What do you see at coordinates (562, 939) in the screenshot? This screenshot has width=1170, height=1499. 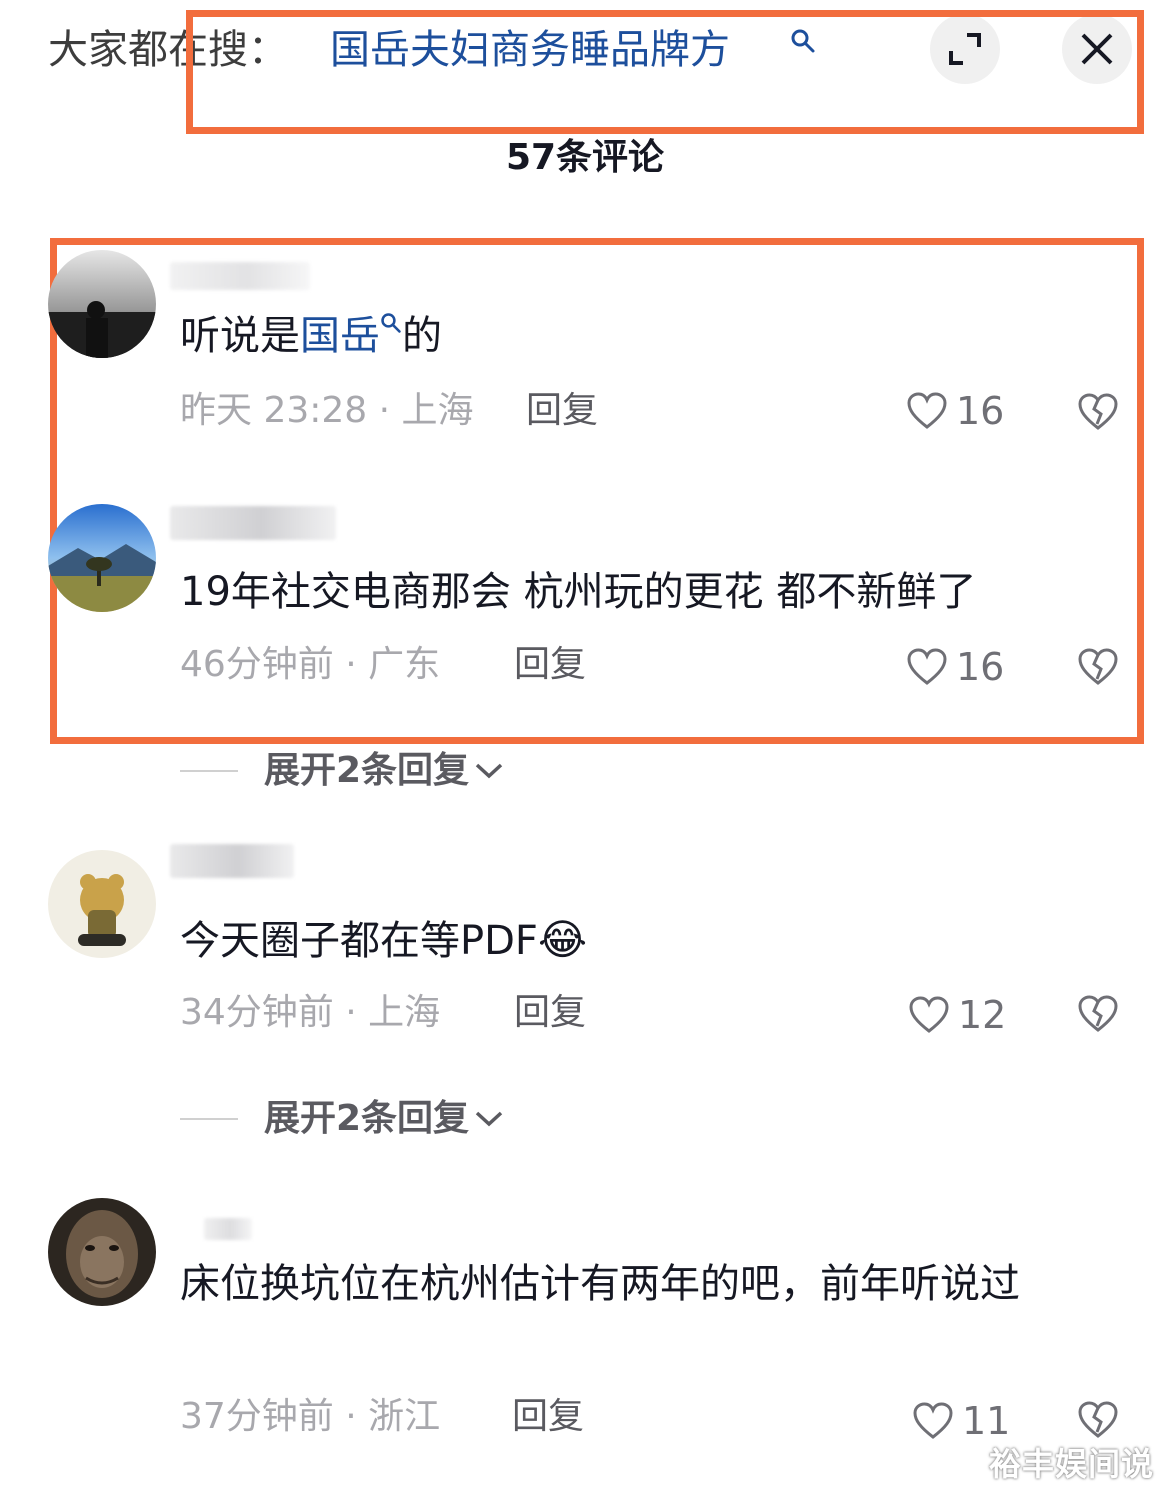 I see `crying-laughing-emoji: 😂` at bounding box center [562, 939].